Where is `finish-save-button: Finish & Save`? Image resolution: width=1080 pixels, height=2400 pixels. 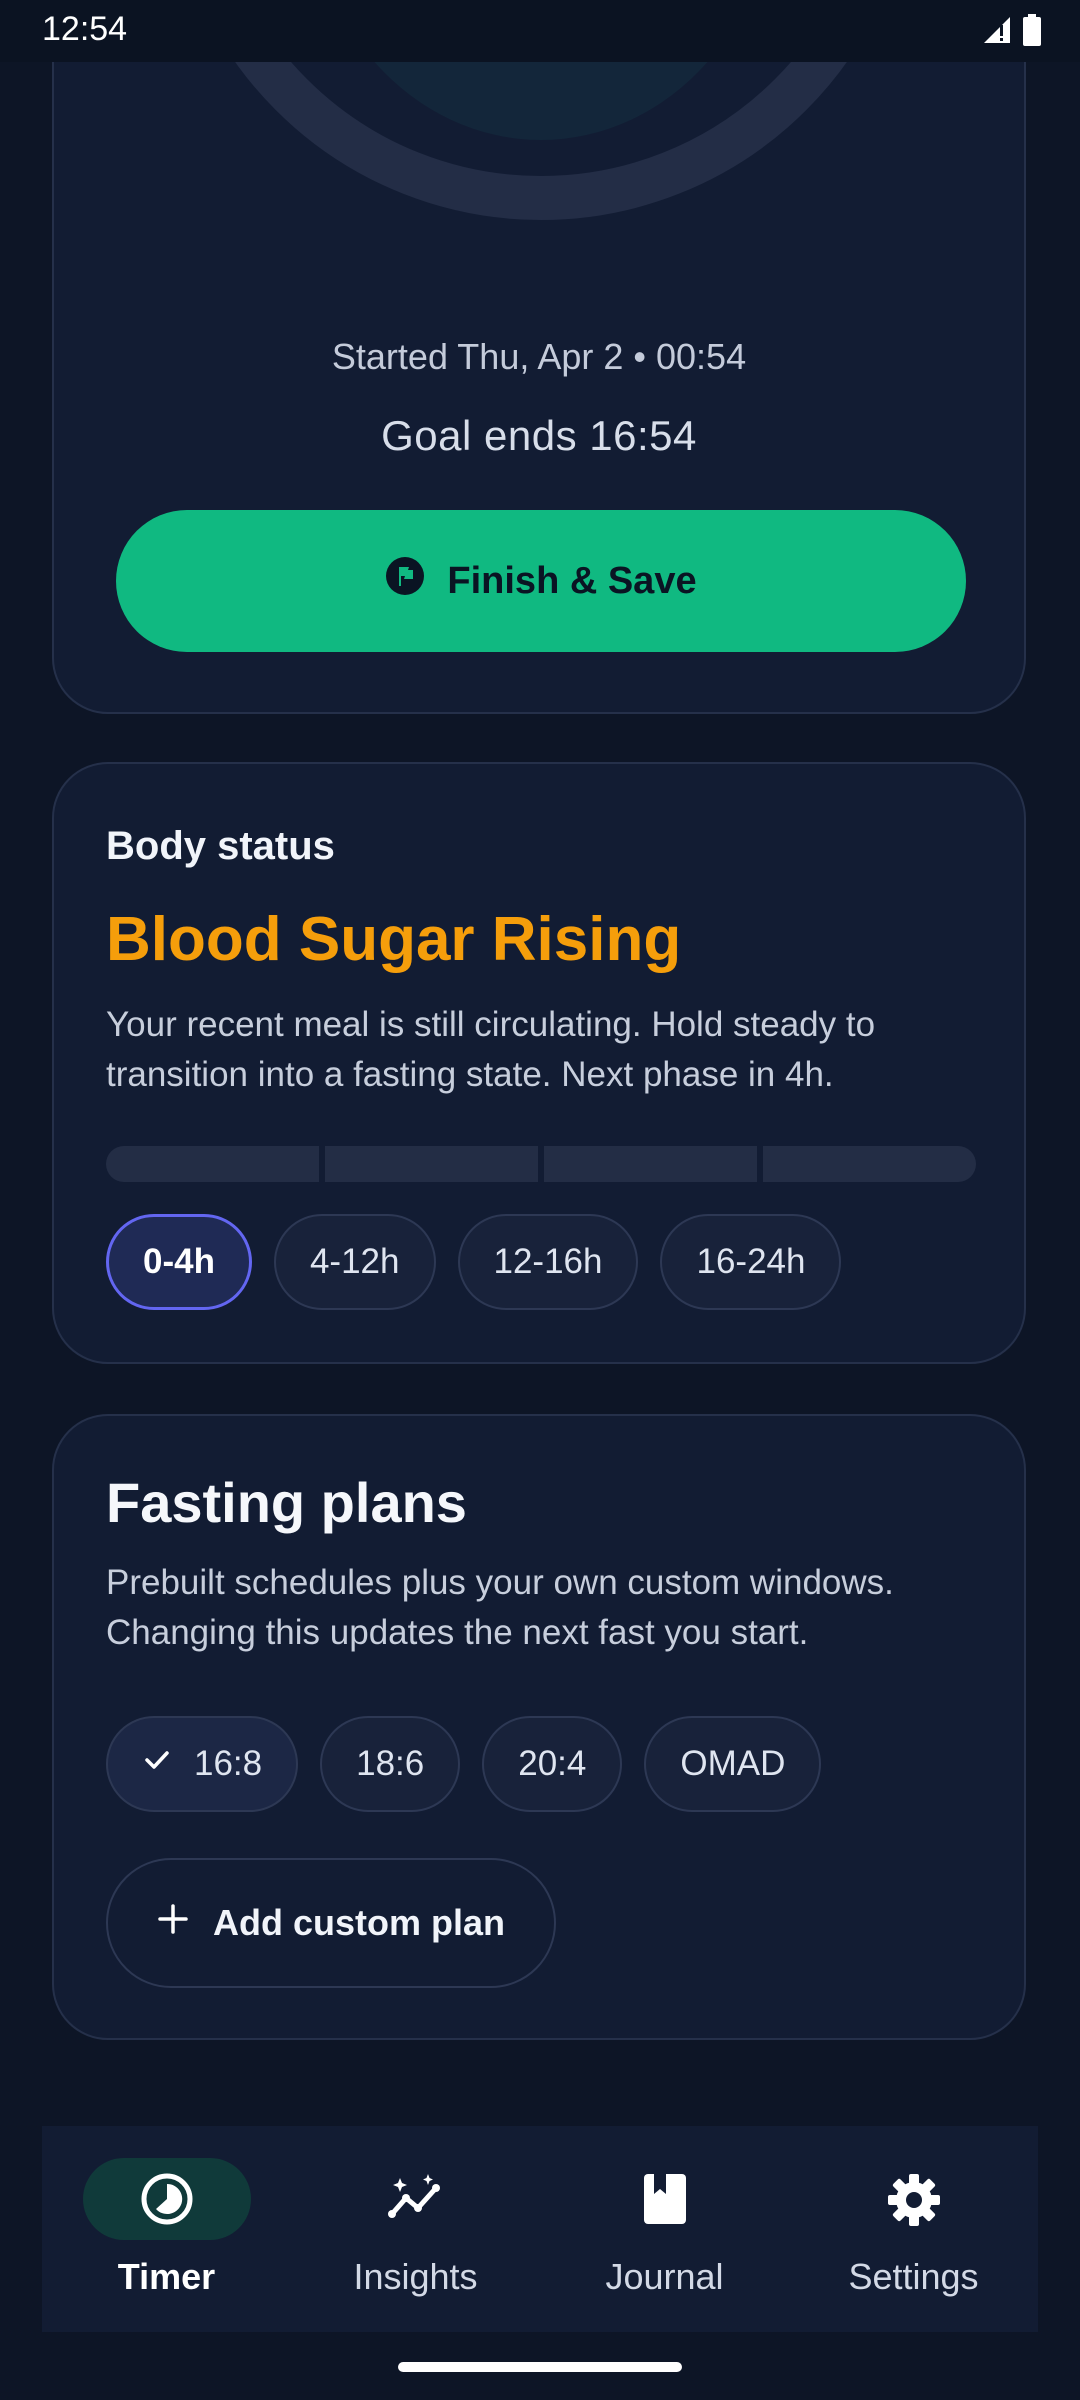
finish-save-button: Finish & Save is located at coordinates (541, 581).